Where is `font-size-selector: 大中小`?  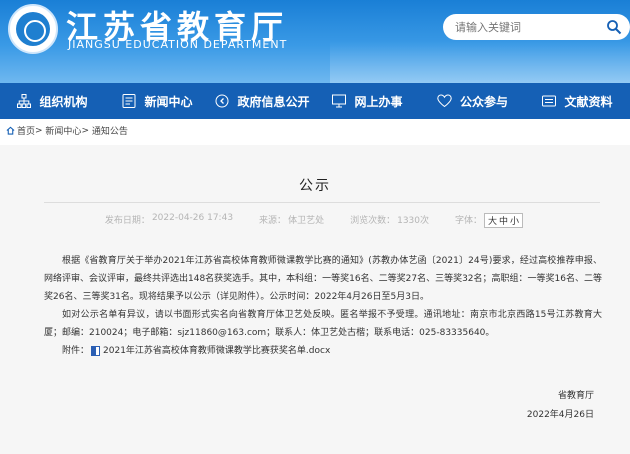 font-size-selector: 大中小 is located at coordinates (504, 220).